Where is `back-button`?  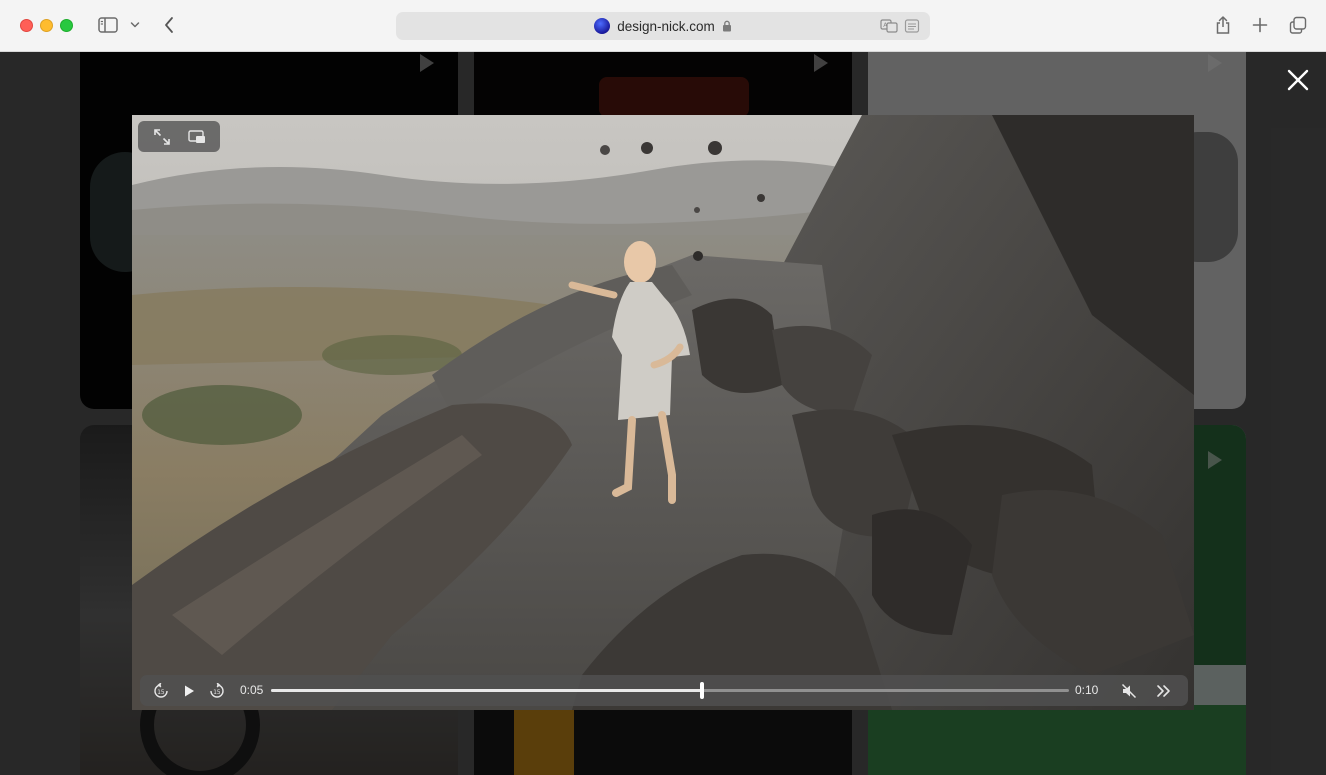
back-button is located at coordinates (169, 25).